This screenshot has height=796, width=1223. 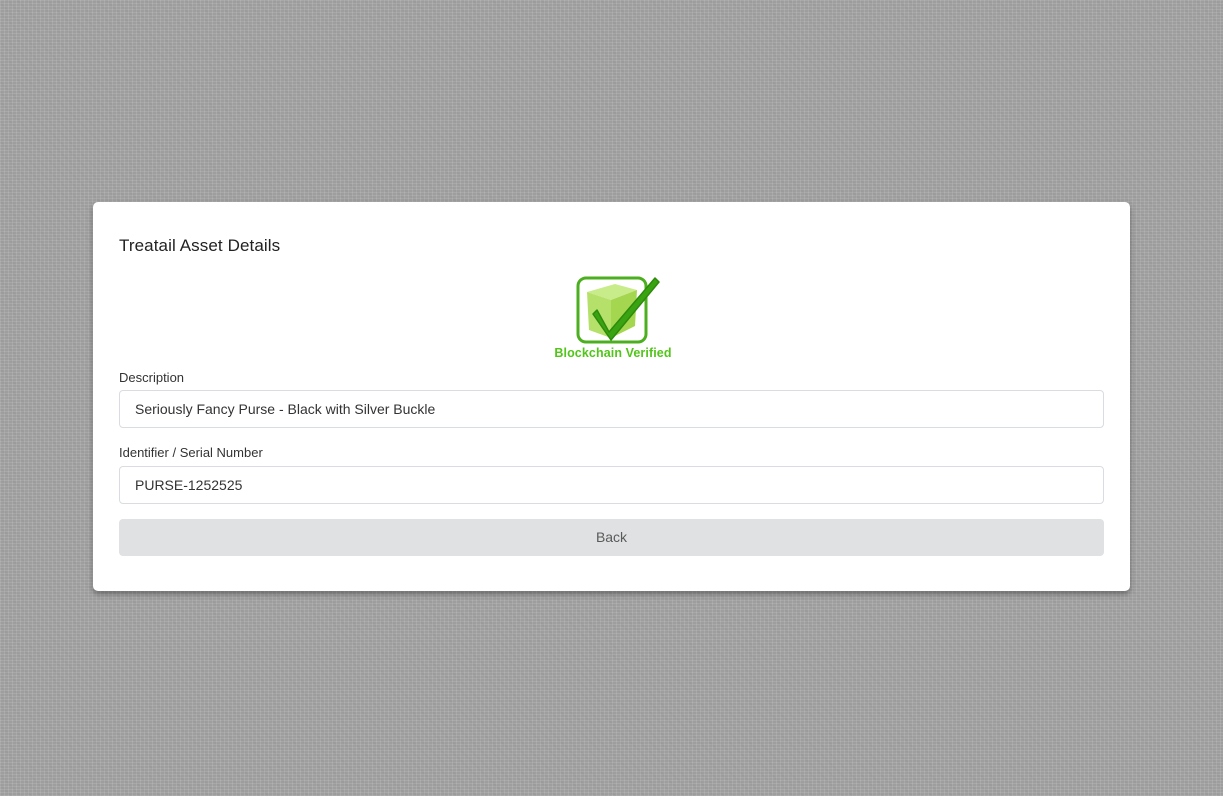 What do you see at coordinates (611, 537) in the screenshot?
I see `back-button: Back` at bounding box center [611, 537].